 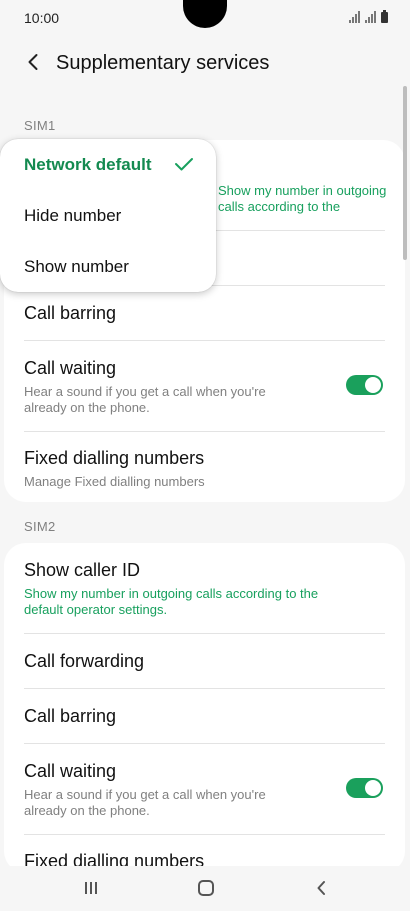 I want to click on sim1-call-barring-row: Call barring, so click(x=204, y=313).